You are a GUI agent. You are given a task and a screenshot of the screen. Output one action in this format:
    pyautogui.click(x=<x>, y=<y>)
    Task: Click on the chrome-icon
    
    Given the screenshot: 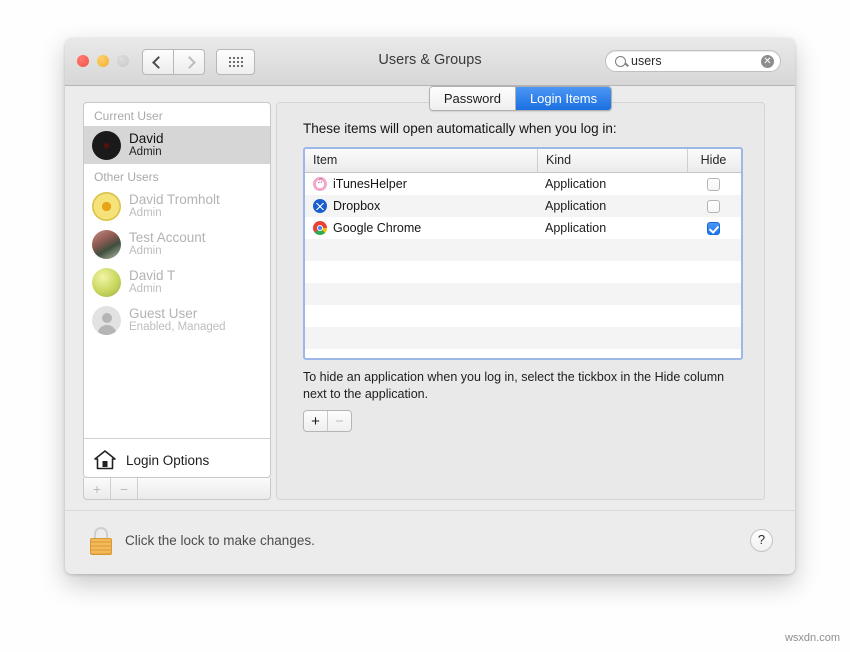 What is the action you would take?
    pyautogui.click(x=320, y=228)
    